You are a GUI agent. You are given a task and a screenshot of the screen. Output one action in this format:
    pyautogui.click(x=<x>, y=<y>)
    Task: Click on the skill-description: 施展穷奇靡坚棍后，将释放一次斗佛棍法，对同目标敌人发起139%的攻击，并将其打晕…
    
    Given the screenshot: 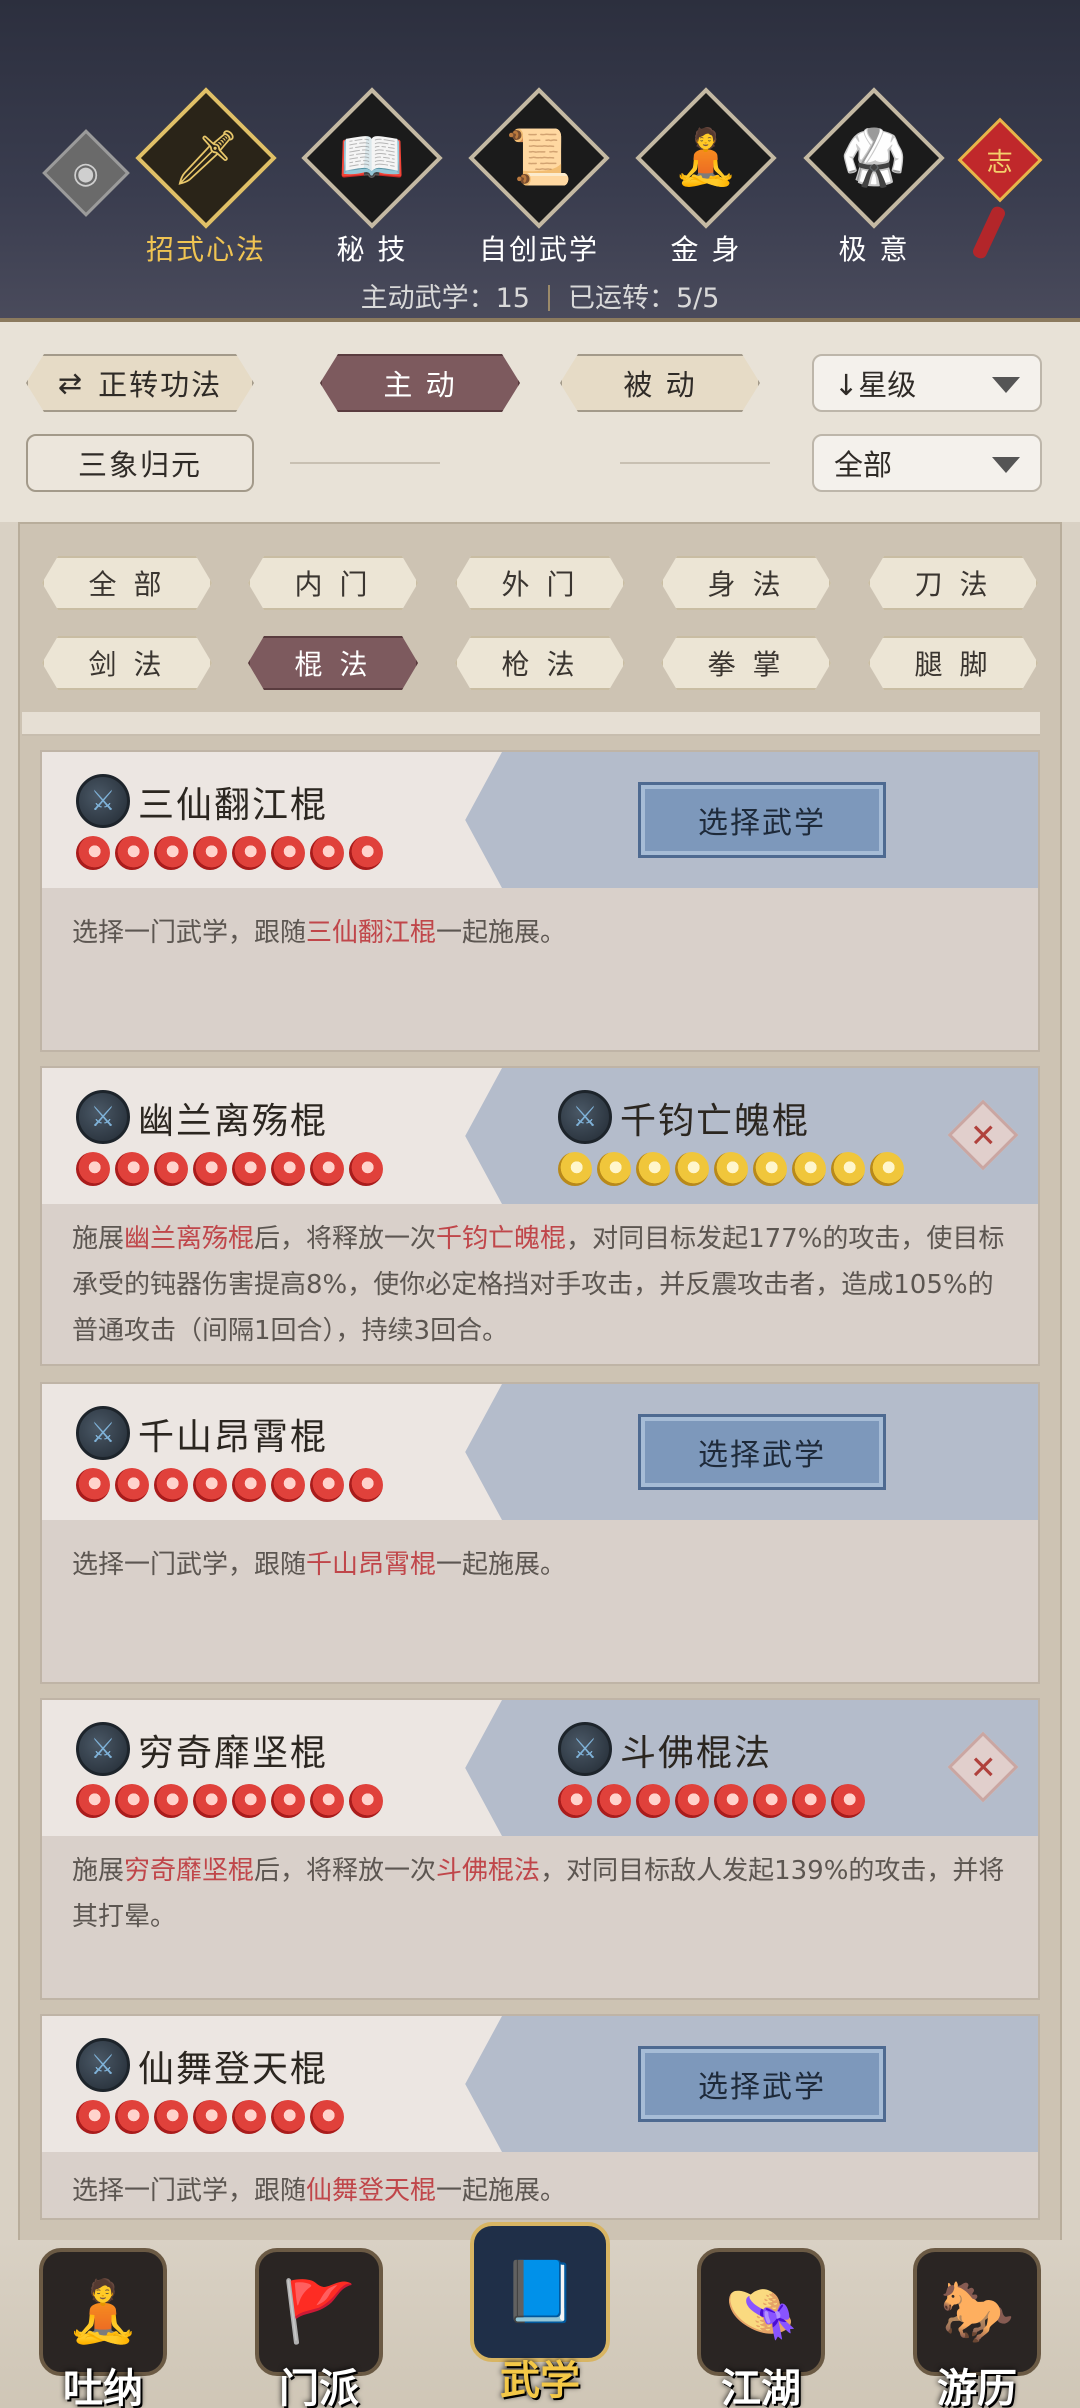 What is the action you would take?
    pyautogui.click(x=540, y=1894)
    